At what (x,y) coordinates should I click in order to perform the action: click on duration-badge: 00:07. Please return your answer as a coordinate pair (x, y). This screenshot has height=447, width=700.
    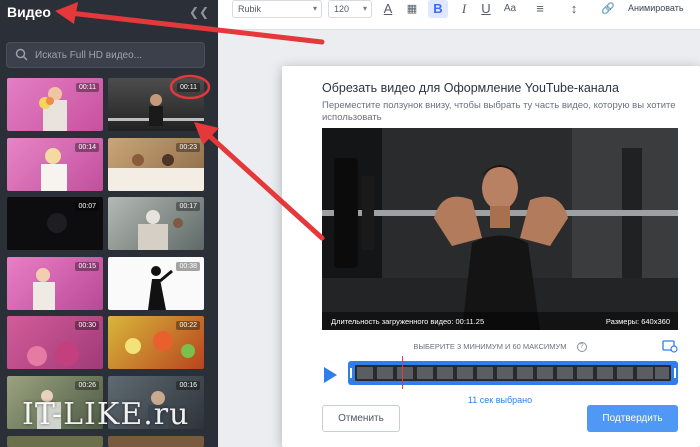
    Looking at the image, I should click on (87, 206).